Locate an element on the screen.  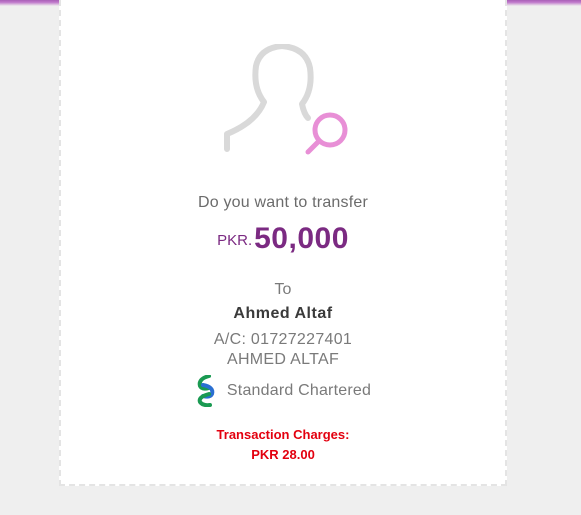
transaction-charges-value: PKR 28.00 is located at coordinates (283, 454).